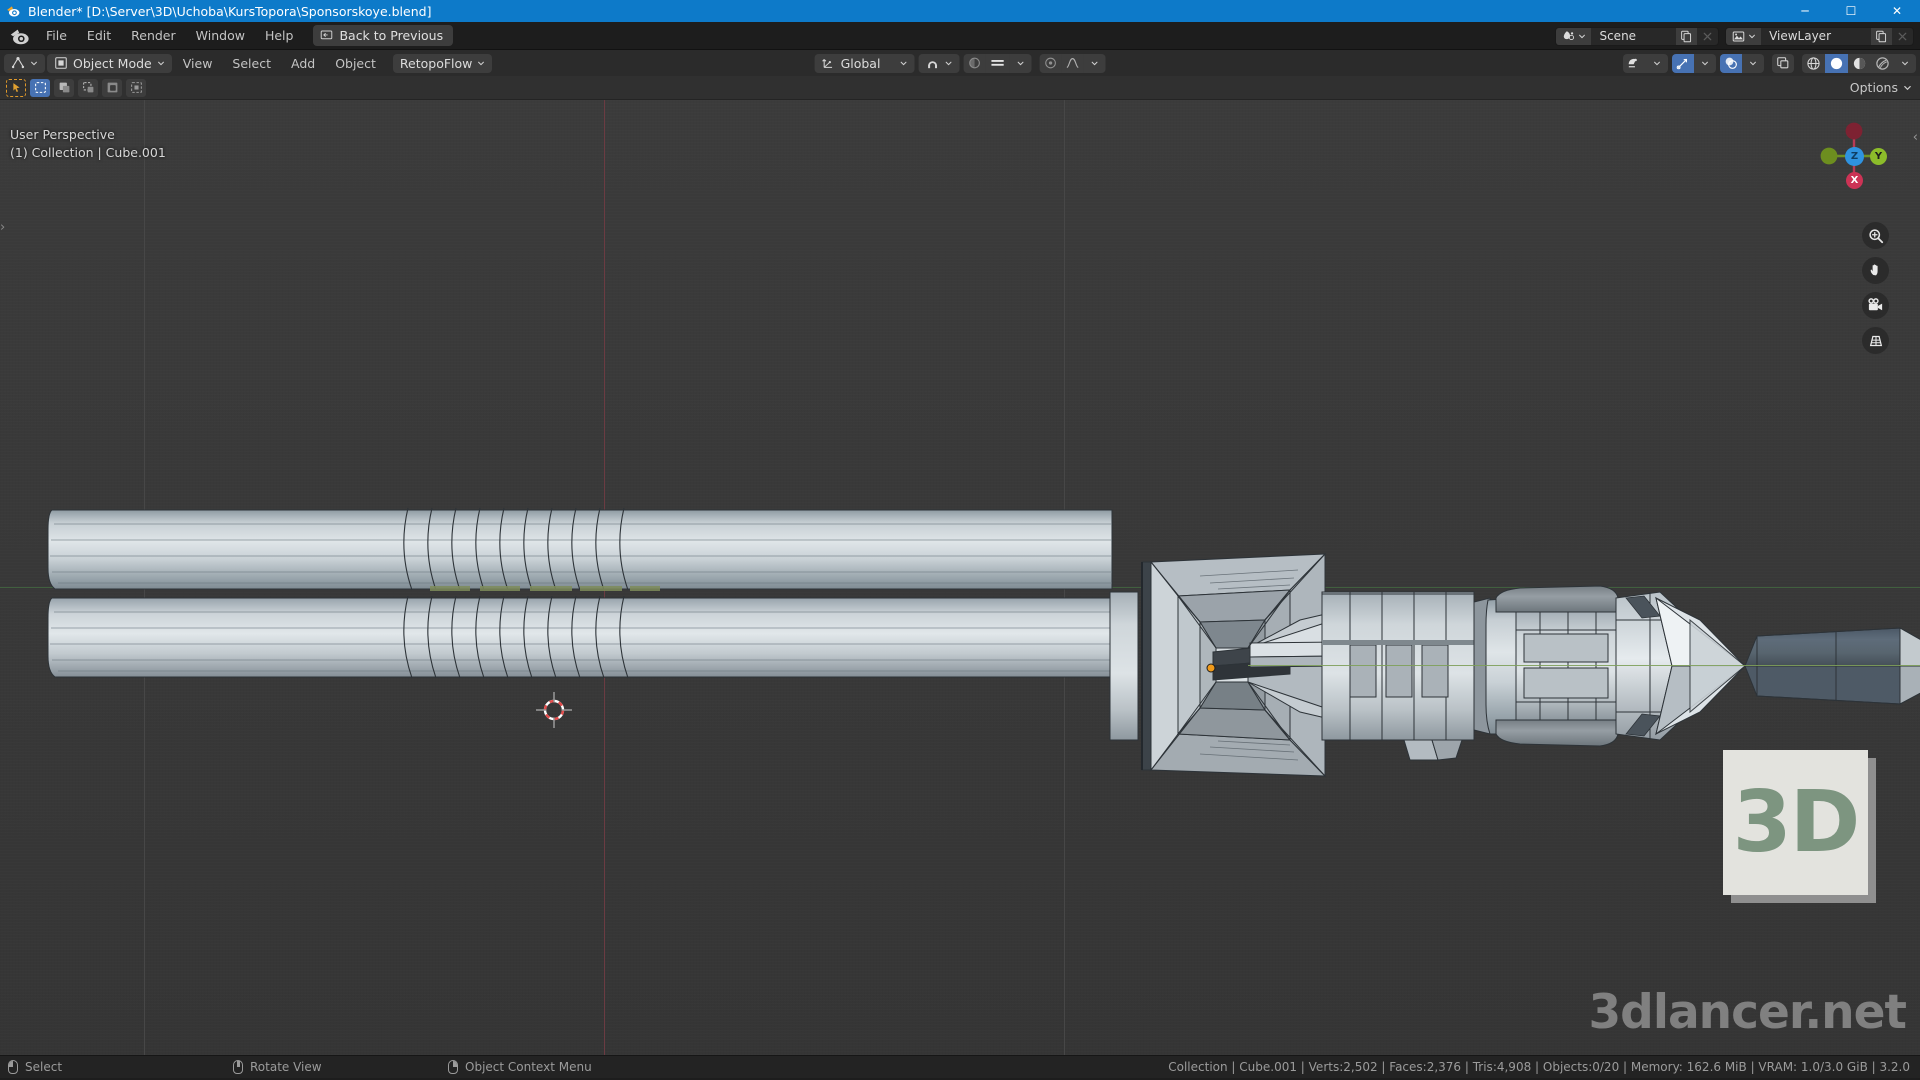 The width and height of the screenshot is (1920, 1080). I want to click on shading-material-preview-button, so click(1859, 63).